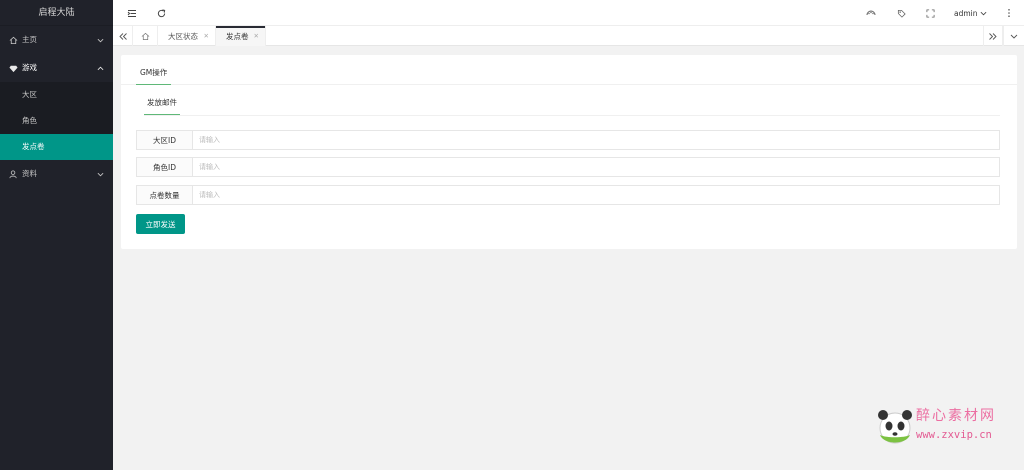  Describe the element at coordinates (56, 235) in the screenshot. I see `sidebar: 启程大陆 主页 游戏 大区 角色 发点卷 资料` at that location.